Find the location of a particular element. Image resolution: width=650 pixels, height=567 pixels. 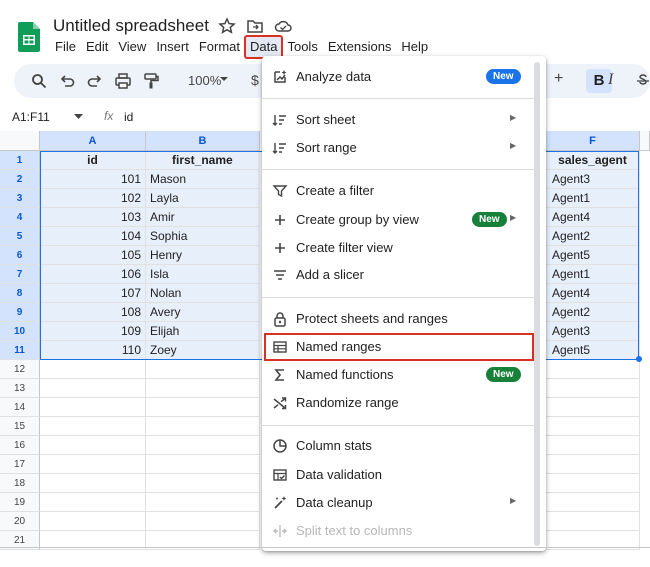

cell-id: 105 is located at coordinates (93, 255).